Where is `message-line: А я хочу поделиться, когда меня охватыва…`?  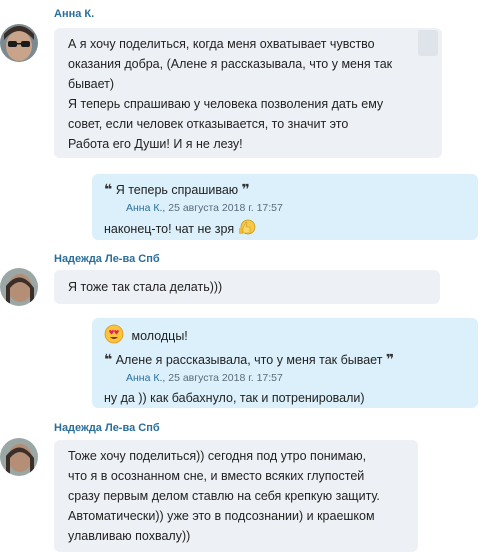
message-line: А я хочу поделиться, когда меня охватыва… is located at coordinates (221, 44).